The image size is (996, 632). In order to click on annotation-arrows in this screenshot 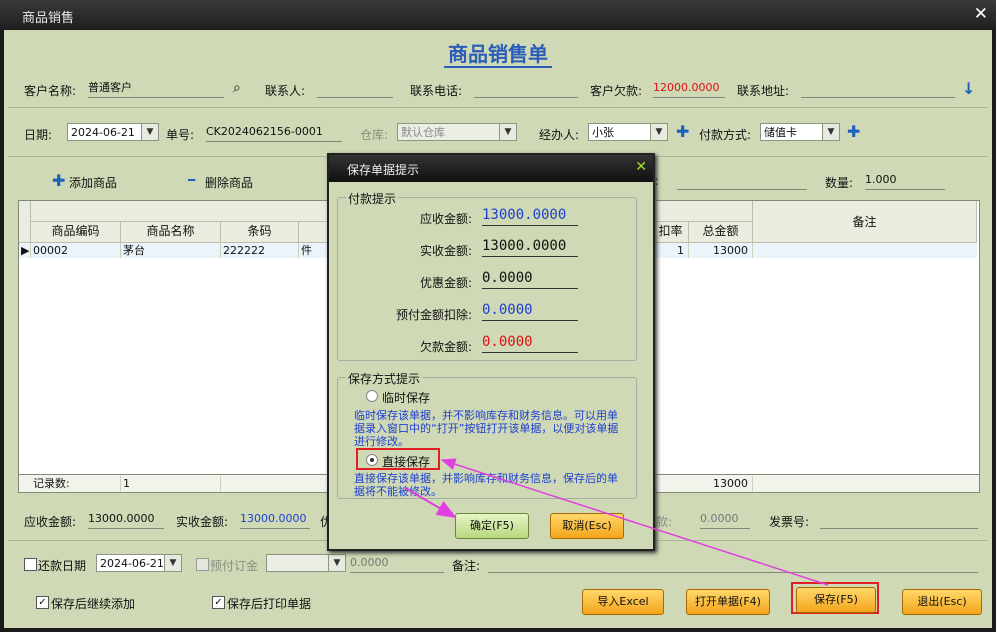, I will do `click(616, 522)`.